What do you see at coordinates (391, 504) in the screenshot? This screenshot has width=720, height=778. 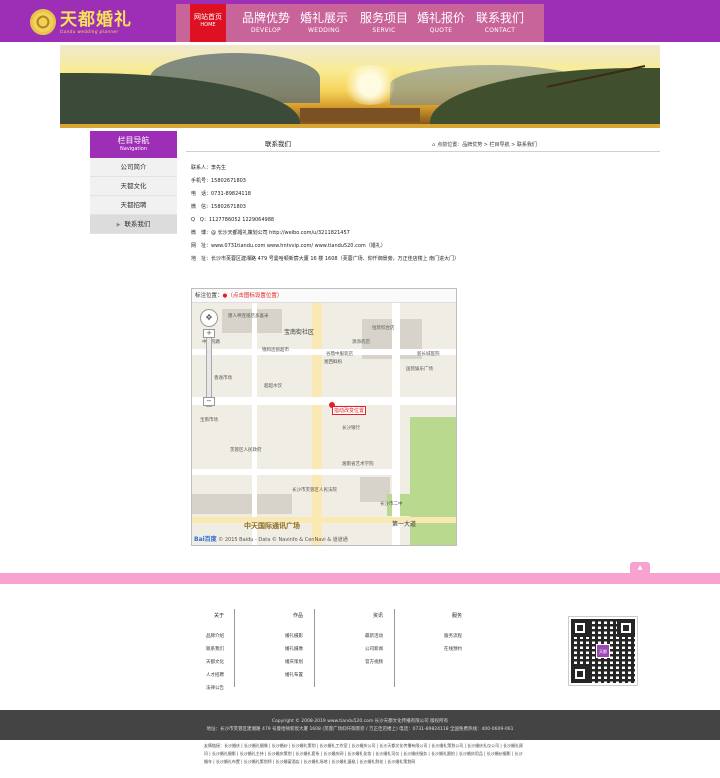 I see `map-poi: 长沙市二中` at bounding box center [391, 504].